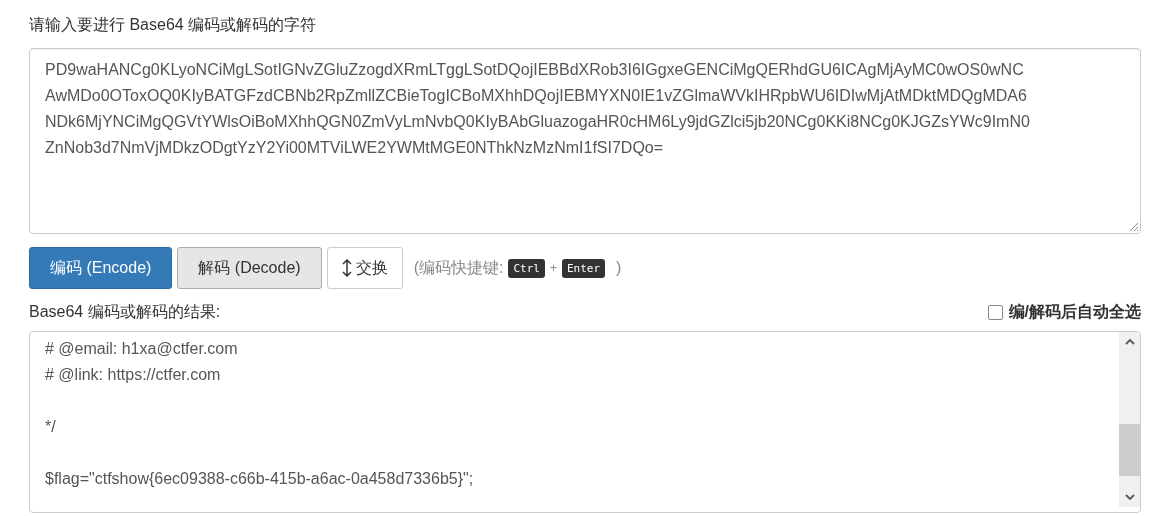 Image resolution: width=1152 pixels, height=516 pixels. What do you see at coordinates (619, 268) in the screenshot?
I see `shortcut-hint-end: )` at bounding box center [619, 268].